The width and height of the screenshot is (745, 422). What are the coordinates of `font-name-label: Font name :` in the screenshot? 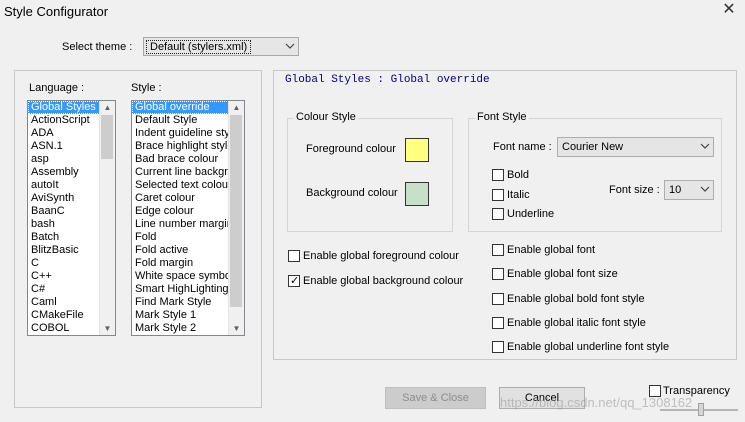 It's located at (522, 147).